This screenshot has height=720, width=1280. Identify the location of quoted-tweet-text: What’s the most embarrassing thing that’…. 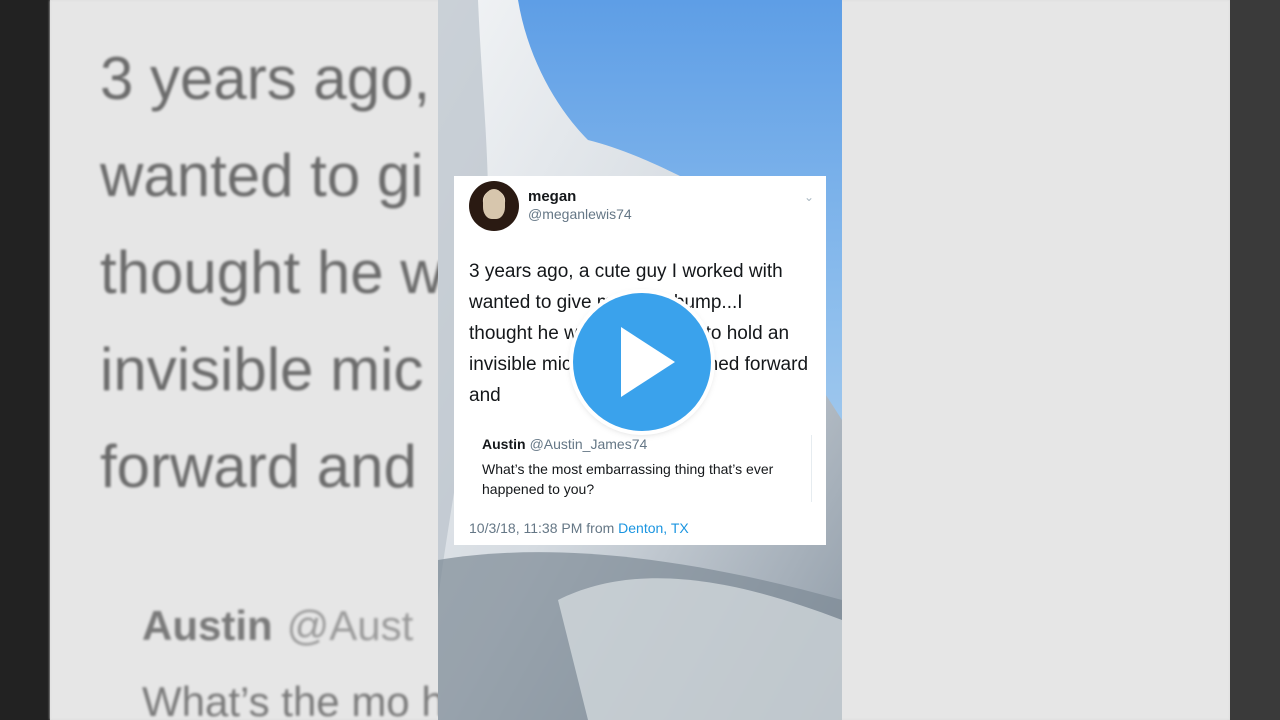
(628, 479).